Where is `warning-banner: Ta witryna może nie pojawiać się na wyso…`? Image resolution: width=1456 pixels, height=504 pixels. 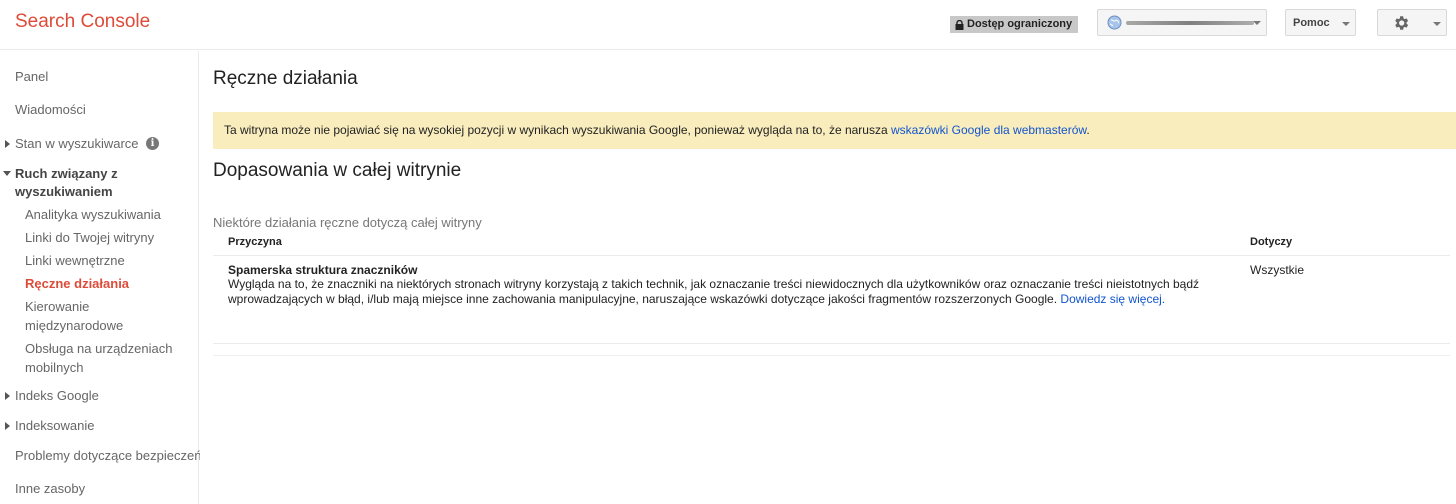
warning-banner: Ta witryna może nie pojawiać się na wyso… is located at coordinates (834, 130).